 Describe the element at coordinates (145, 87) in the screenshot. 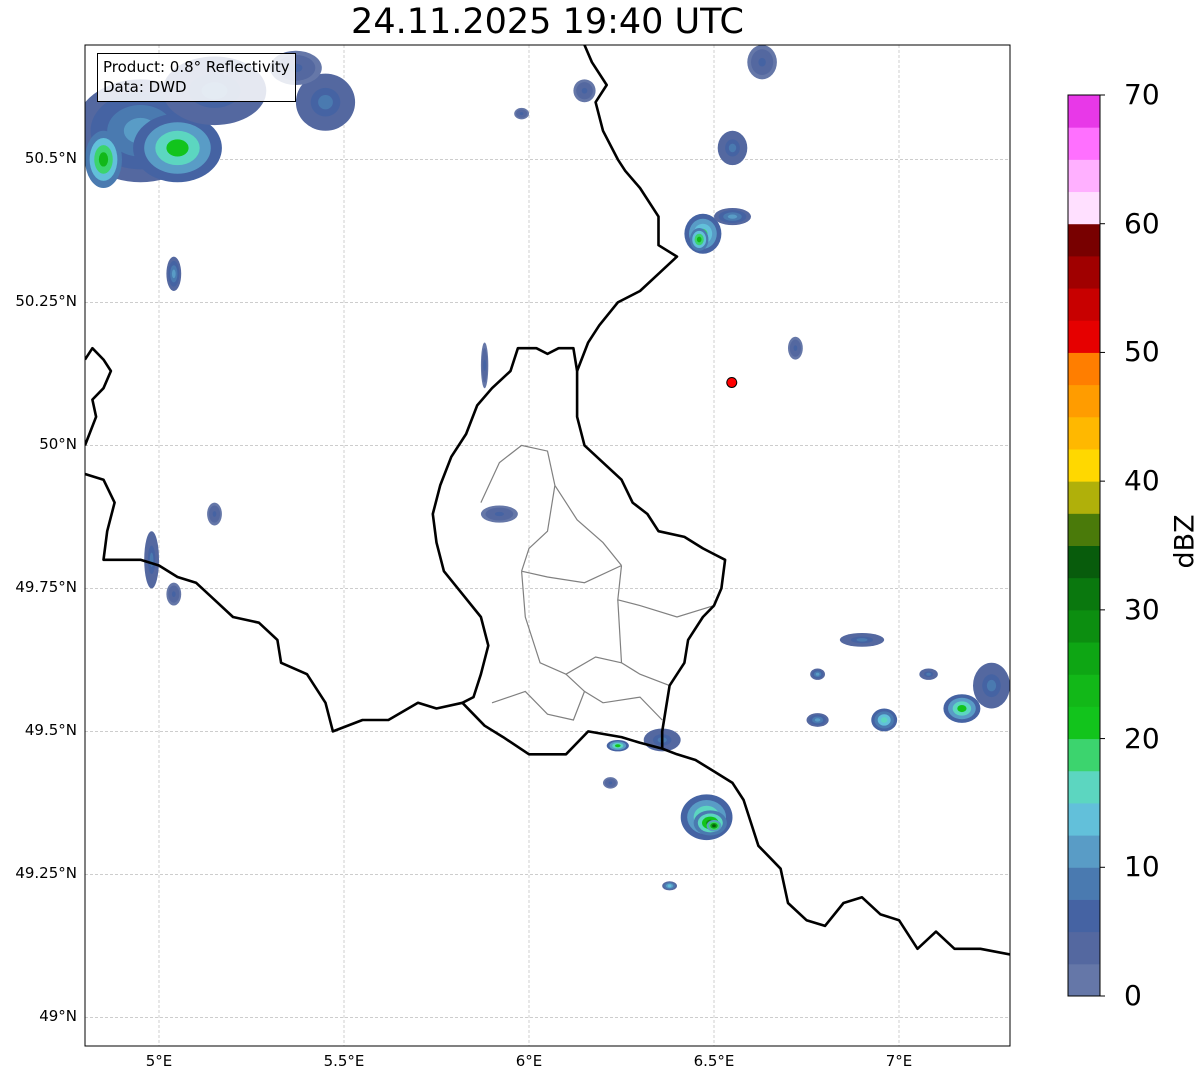

I see `data-source-label: Data: DWD` at that location.